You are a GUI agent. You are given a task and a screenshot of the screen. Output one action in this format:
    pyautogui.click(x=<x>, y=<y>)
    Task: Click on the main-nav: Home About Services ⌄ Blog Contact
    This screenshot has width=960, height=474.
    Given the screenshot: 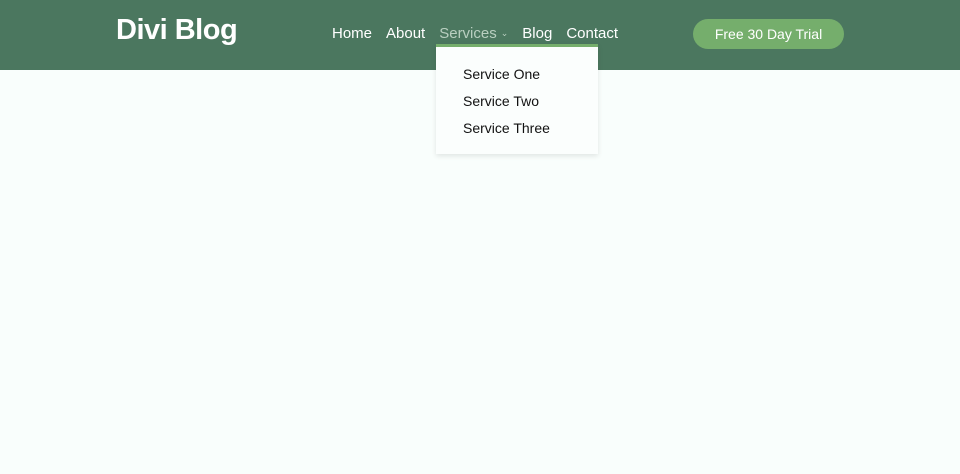 What is the action you would take?
    pyautogui.click(x=482, y=33)
    